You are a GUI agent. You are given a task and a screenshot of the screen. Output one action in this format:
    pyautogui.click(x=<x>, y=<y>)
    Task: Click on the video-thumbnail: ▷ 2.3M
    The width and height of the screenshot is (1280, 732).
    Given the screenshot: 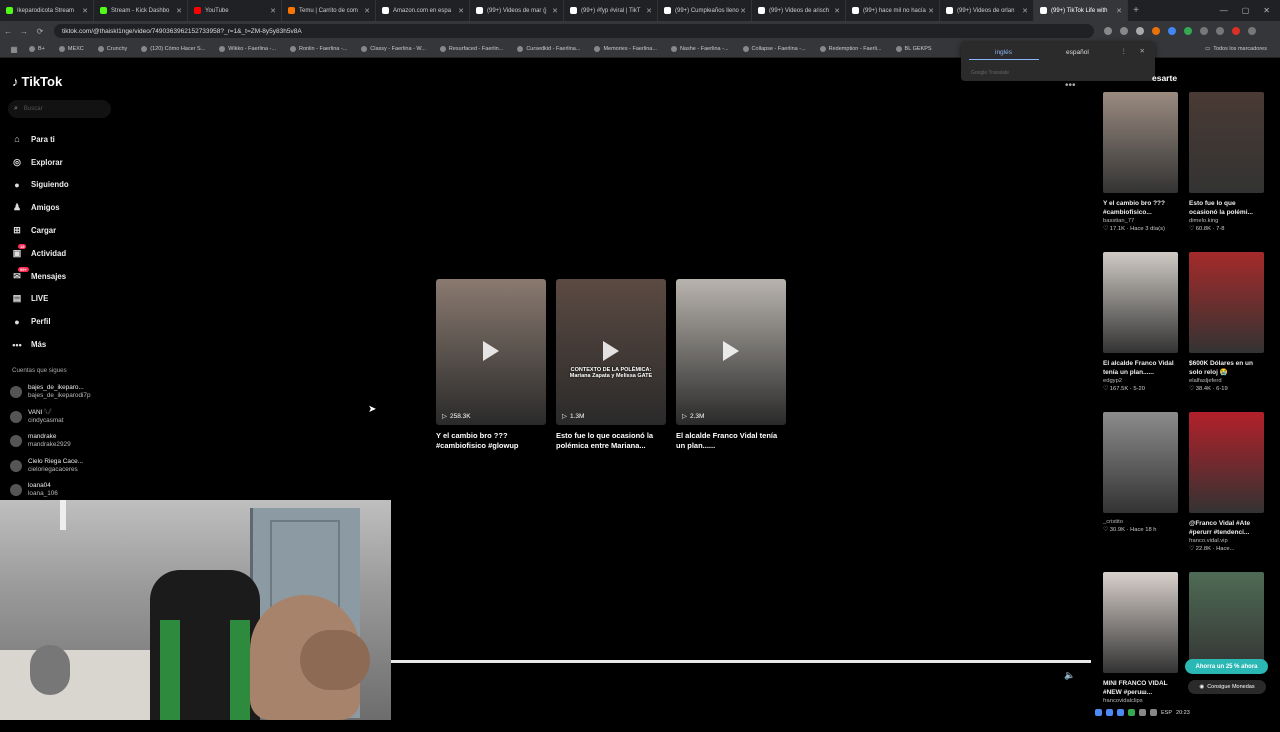 What is the action you would take?
    pyautogui.click(x=731, y=352)
    